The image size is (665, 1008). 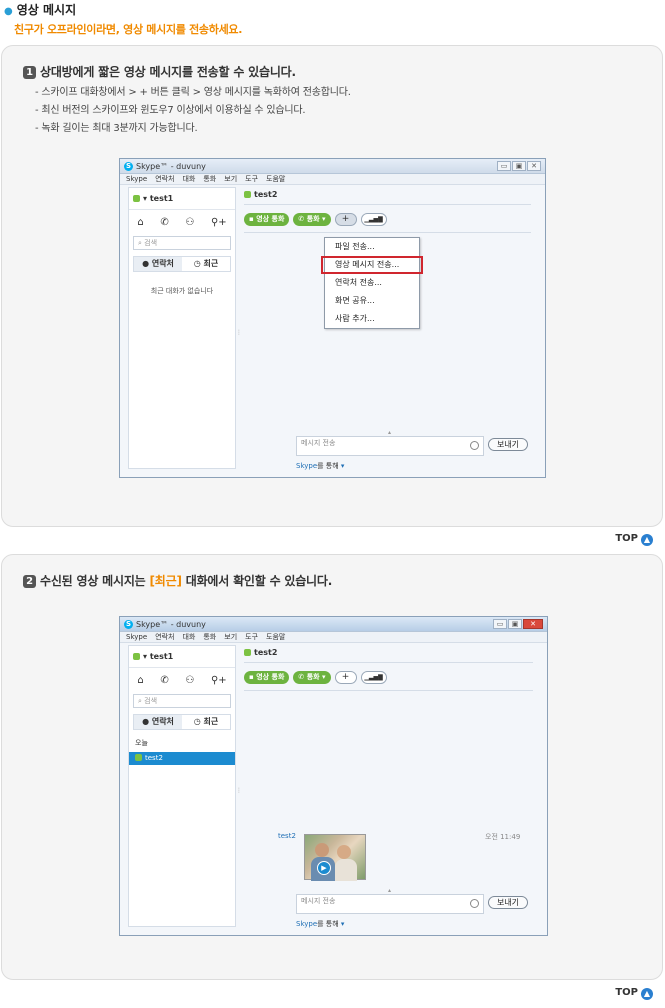 What do you see at coordinates (324, 868) in the screenshot?
I see `play-icon: ▶` at bounding box center [324, 868].